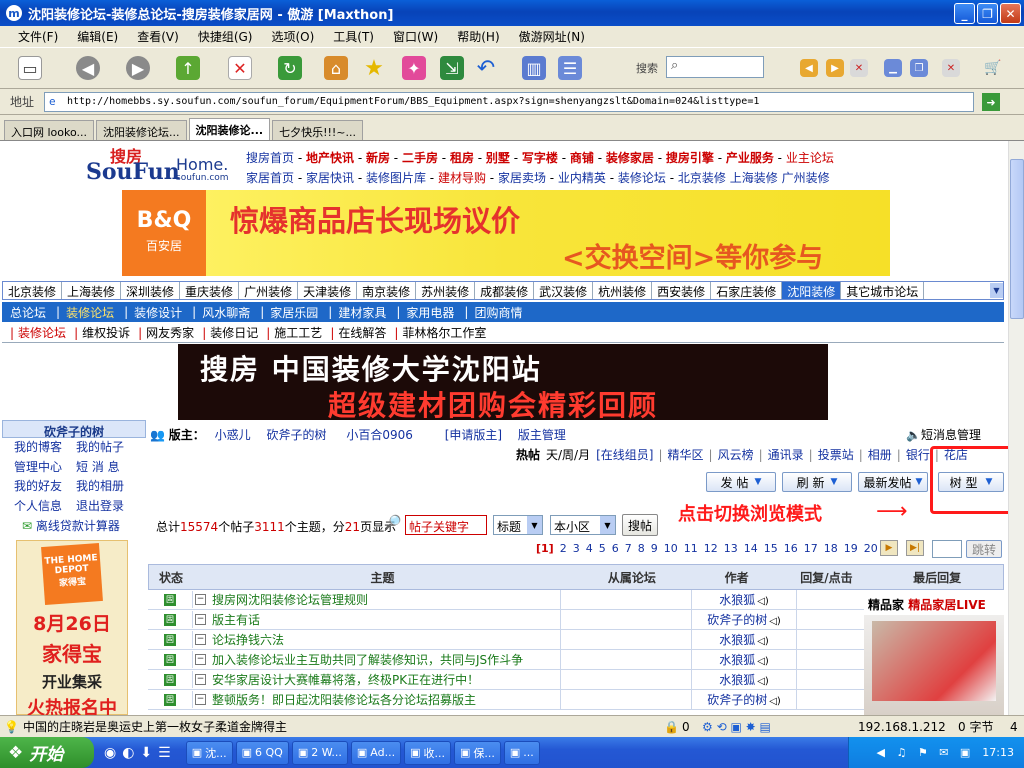  Describe the element at coordinates (478, 36) in the screenshot. I see `menu-item-7: 帮助(H)` at that location.